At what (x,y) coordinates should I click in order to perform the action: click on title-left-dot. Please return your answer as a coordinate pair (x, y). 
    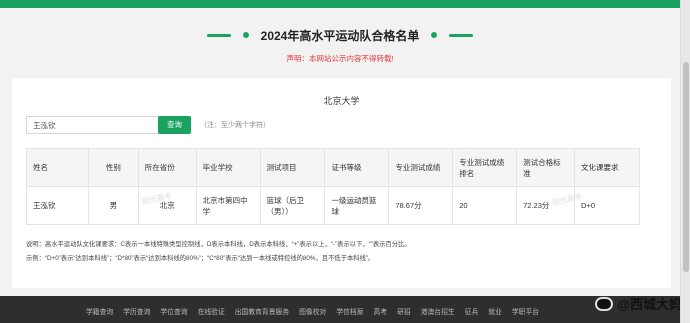
    Looking at the image, I should click on (245, 35).